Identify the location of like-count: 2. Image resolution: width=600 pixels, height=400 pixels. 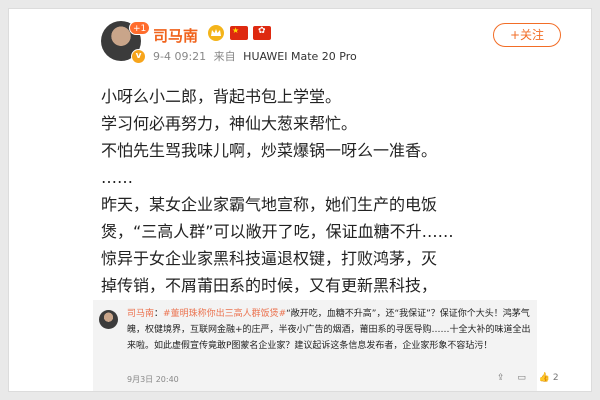
(555, 378).